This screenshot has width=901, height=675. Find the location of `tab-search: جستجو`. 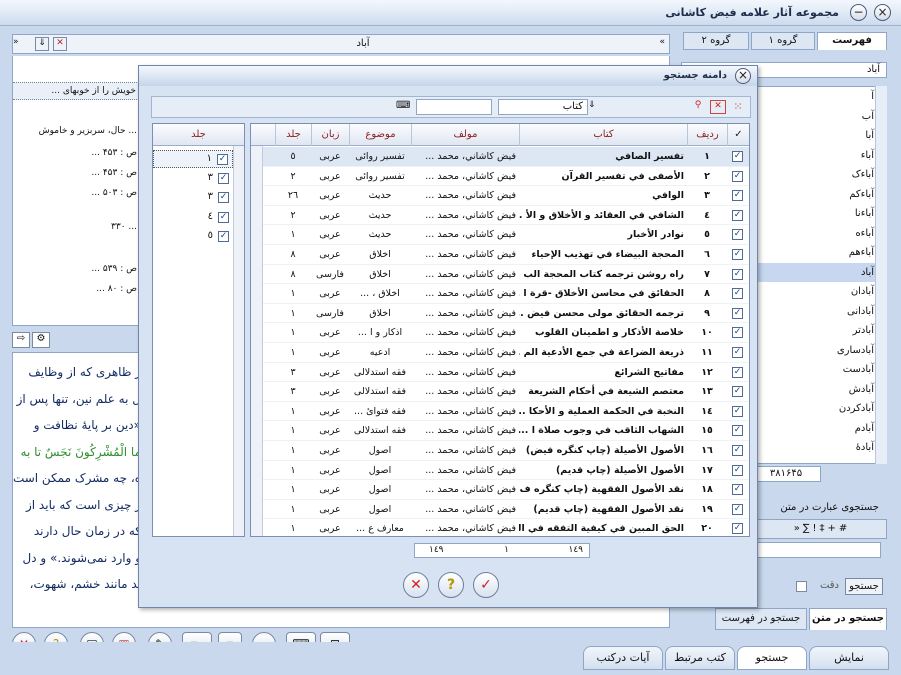

tab-search: جستجو is located at coordinates (772, 658).